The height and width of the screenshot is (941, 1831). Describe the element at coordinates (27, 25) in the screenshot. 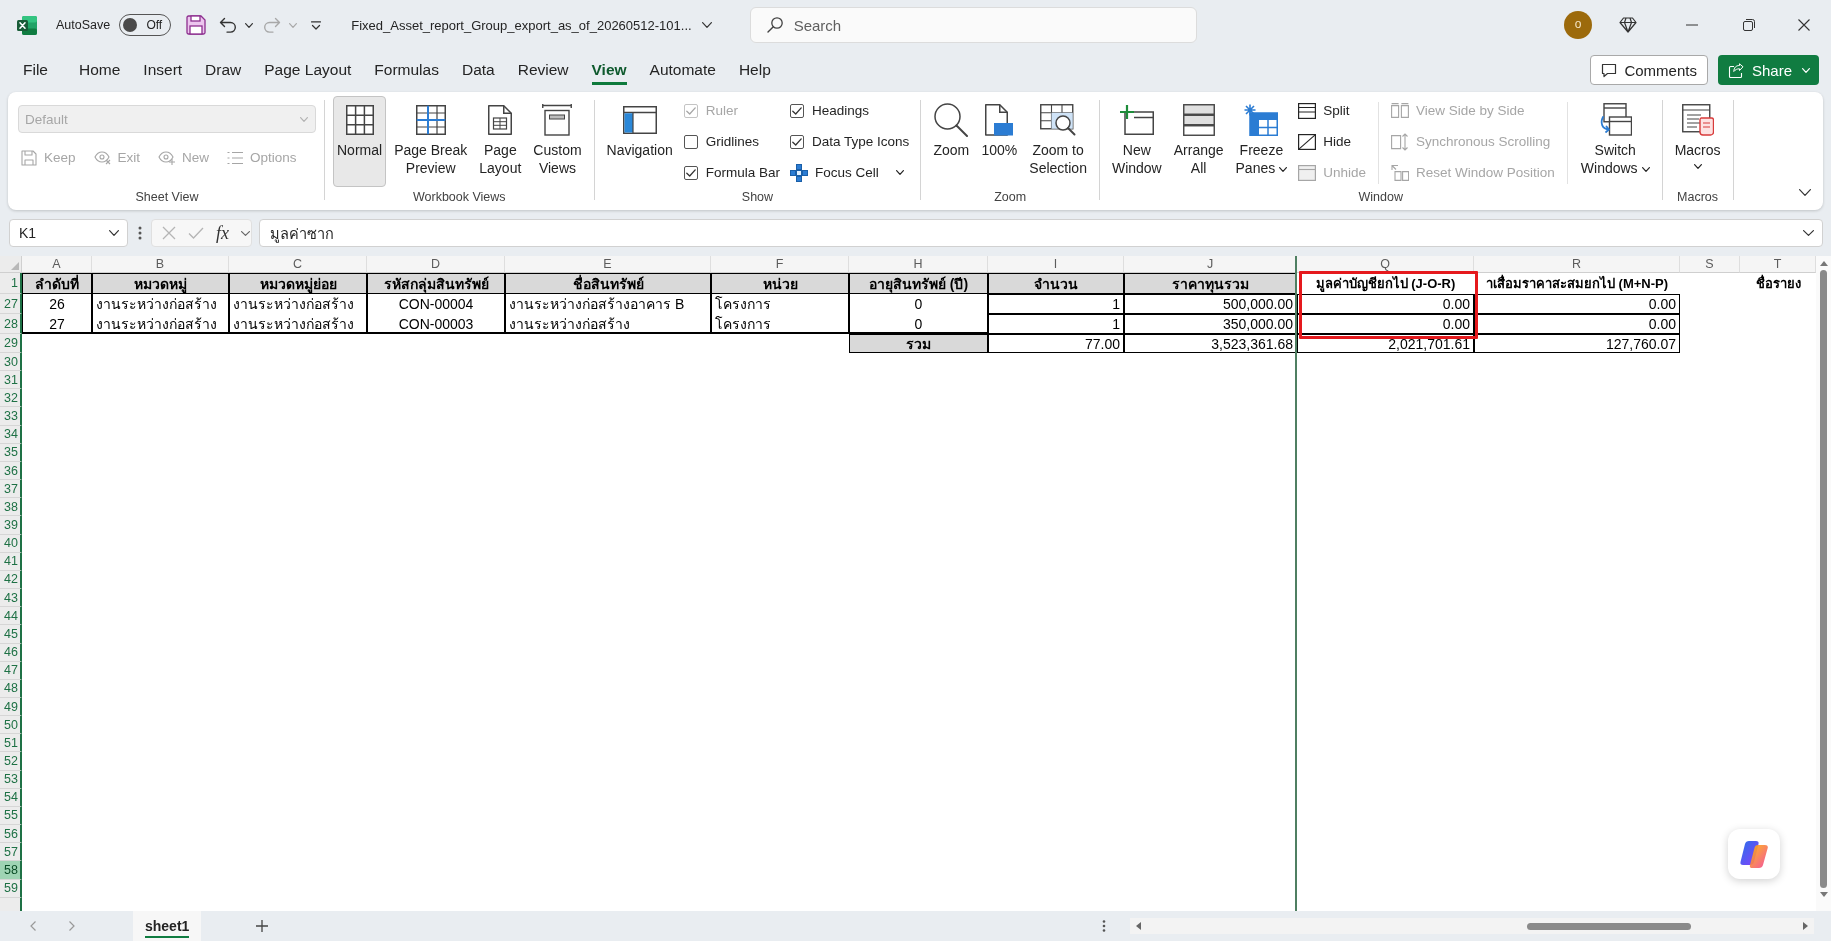

I see `spreadsheet-logo-icon` at that location.